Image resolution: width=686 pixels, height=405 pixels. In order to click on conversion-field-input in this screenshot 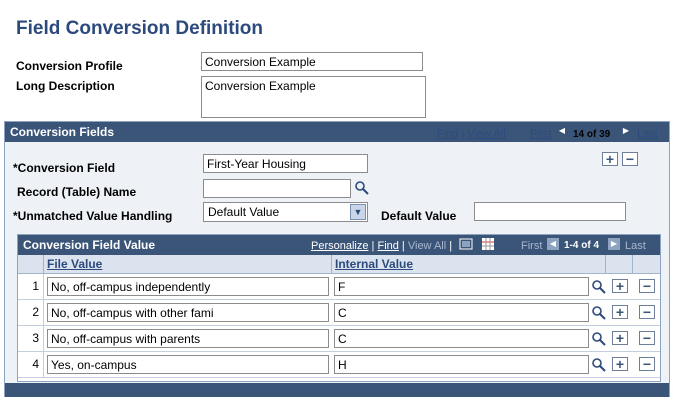, I will do `click(285, 163)`.